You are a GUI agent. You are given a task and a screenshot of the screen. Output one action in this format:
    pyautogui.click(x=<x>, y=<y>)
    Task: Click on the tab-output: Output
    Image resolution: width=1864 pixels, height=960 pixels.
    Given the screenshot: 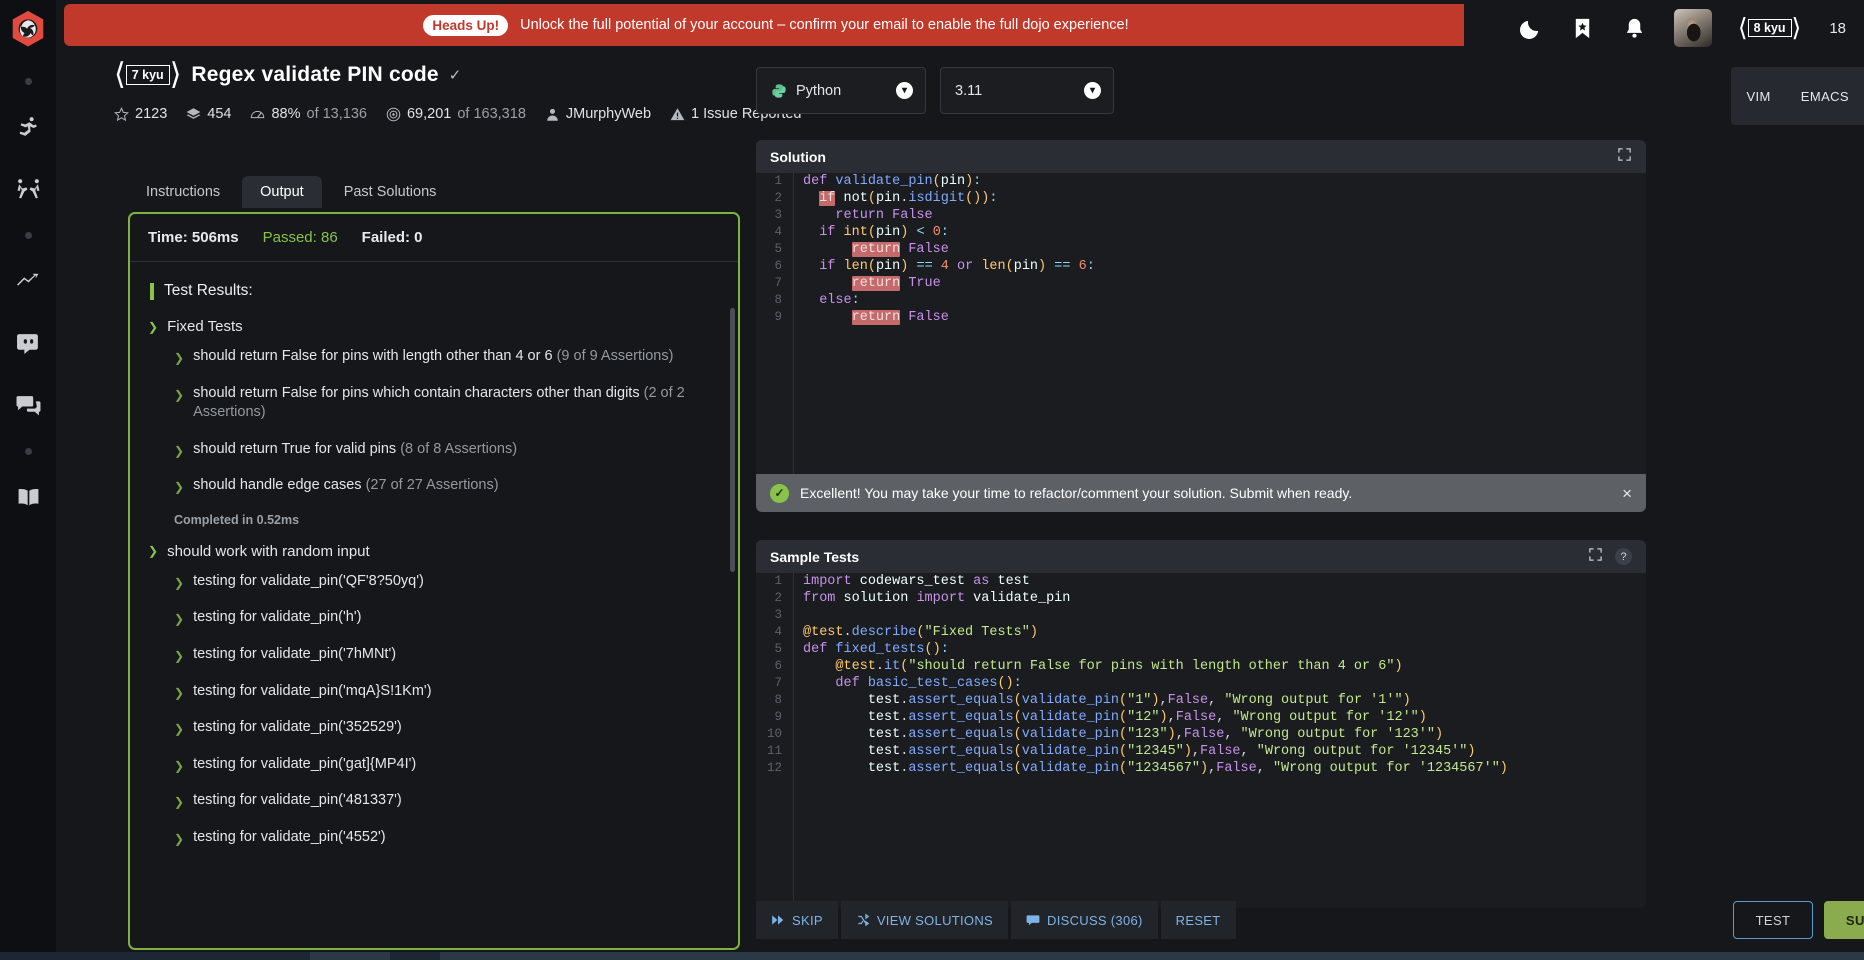 What is the action you would take?
    pyautogui.click(x=282, y=192)
    